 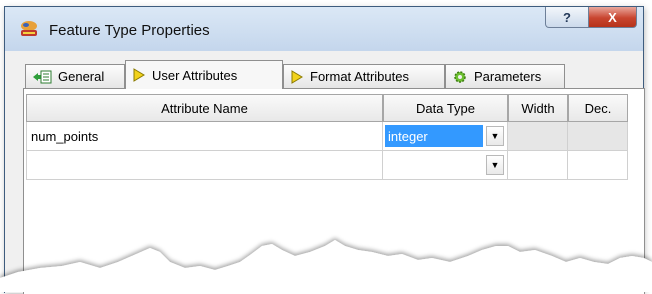 I want to click on table-row: ▼, so click(x=327, y=165).